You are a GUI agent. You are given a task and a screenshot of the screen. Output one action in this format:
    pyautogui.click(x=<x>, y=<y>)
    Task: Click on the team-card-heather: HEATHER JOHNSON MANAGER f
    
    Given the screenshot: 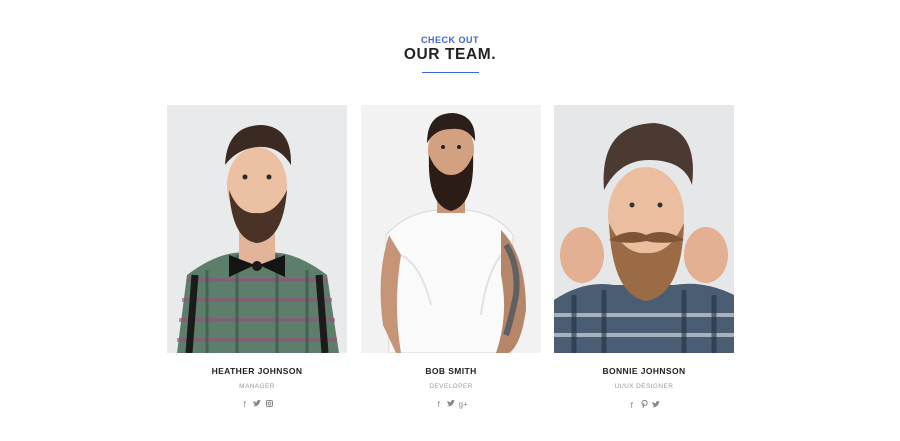 What is the action you would take?
    pyautogui.click(x=257, y=257)
    